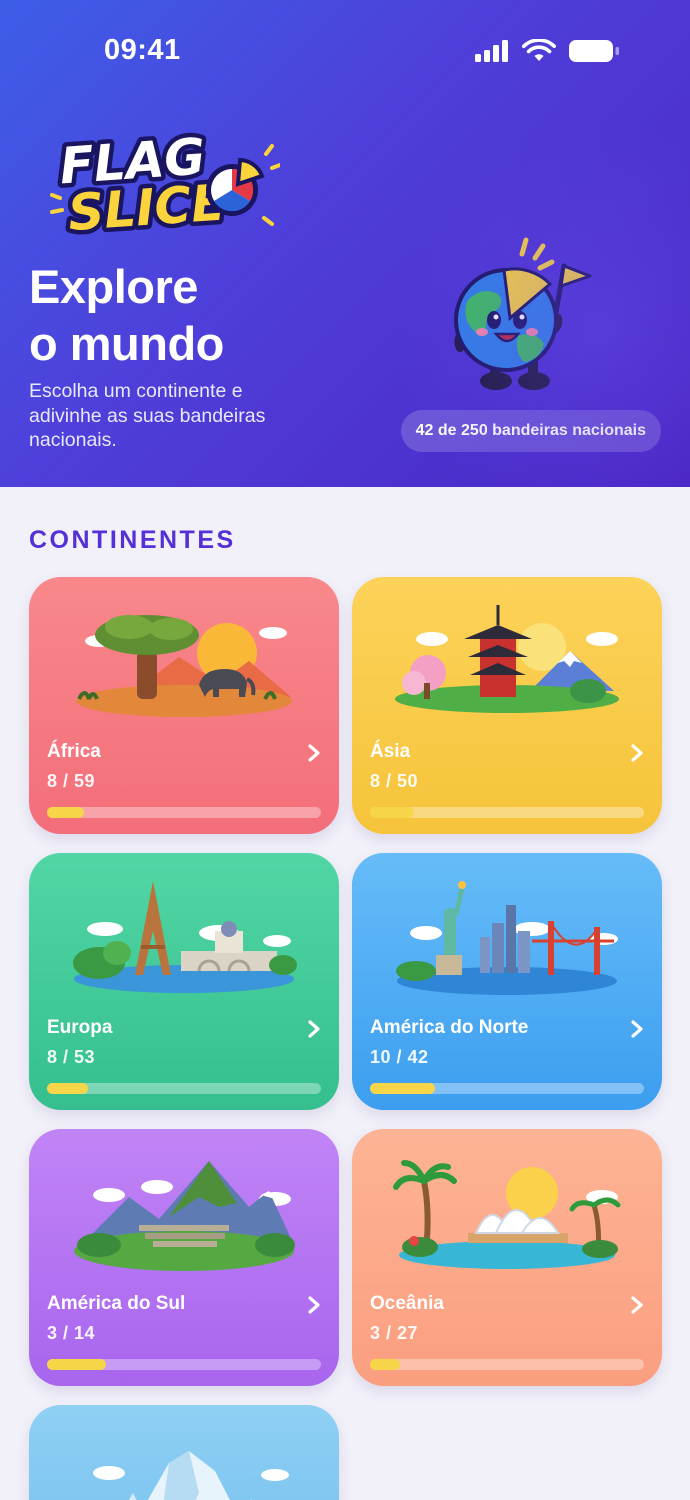  I want to click on continent-name: África, so click(74, 751).